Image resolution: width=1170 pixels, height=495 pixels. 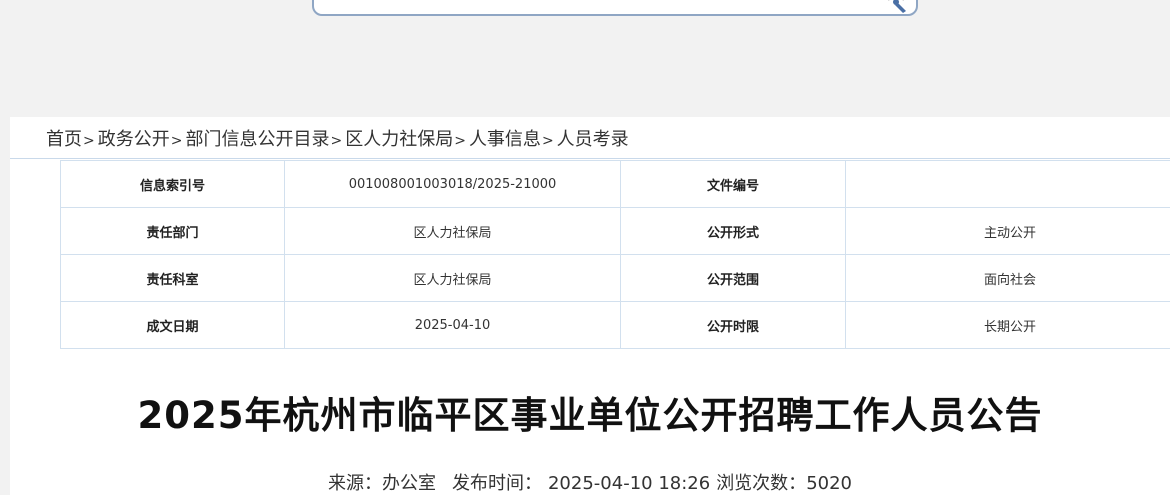 What do you see at coordinates (1007, 325) in the screenshot?
I see `limit-value: 长期公开` at bounding box center [1007, 325].